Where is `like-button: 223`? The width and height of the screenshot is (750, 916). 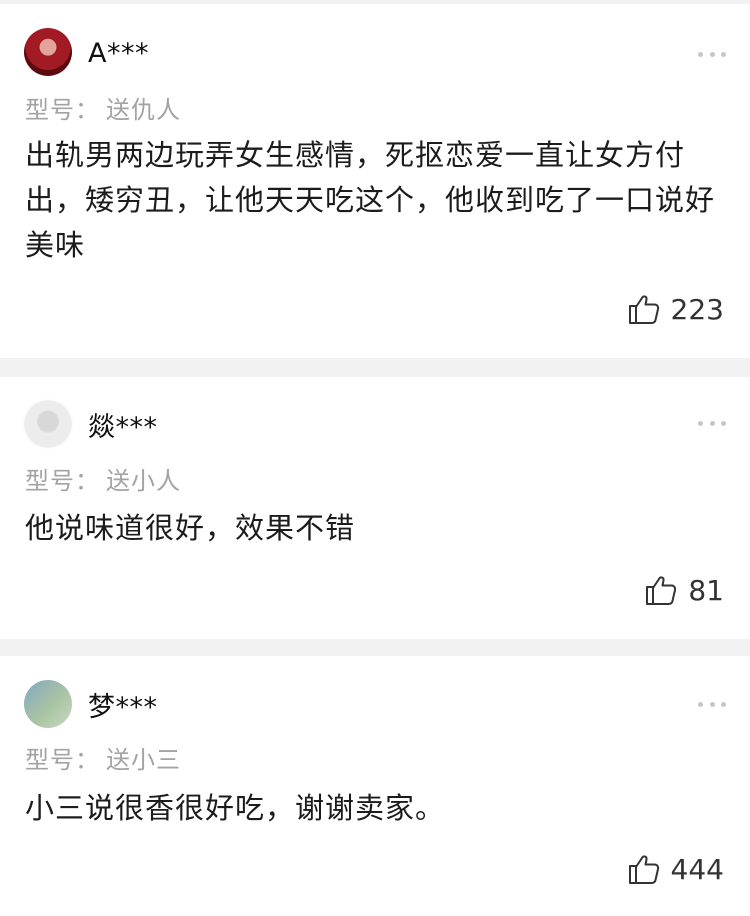 like-button: 223 is located at coordinates (675, 309).